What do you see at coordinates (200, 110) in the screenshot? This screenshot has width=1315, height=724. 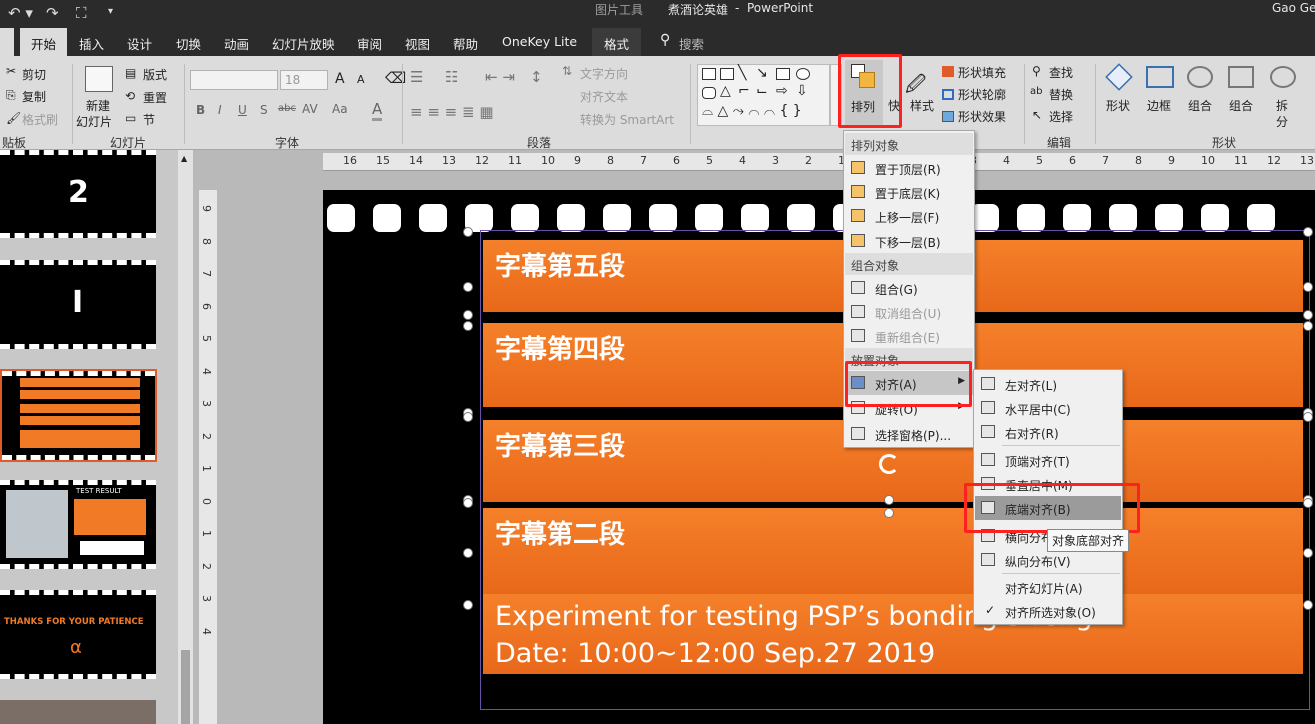 I see `bold-button: B` at bounding box center [200, 110].